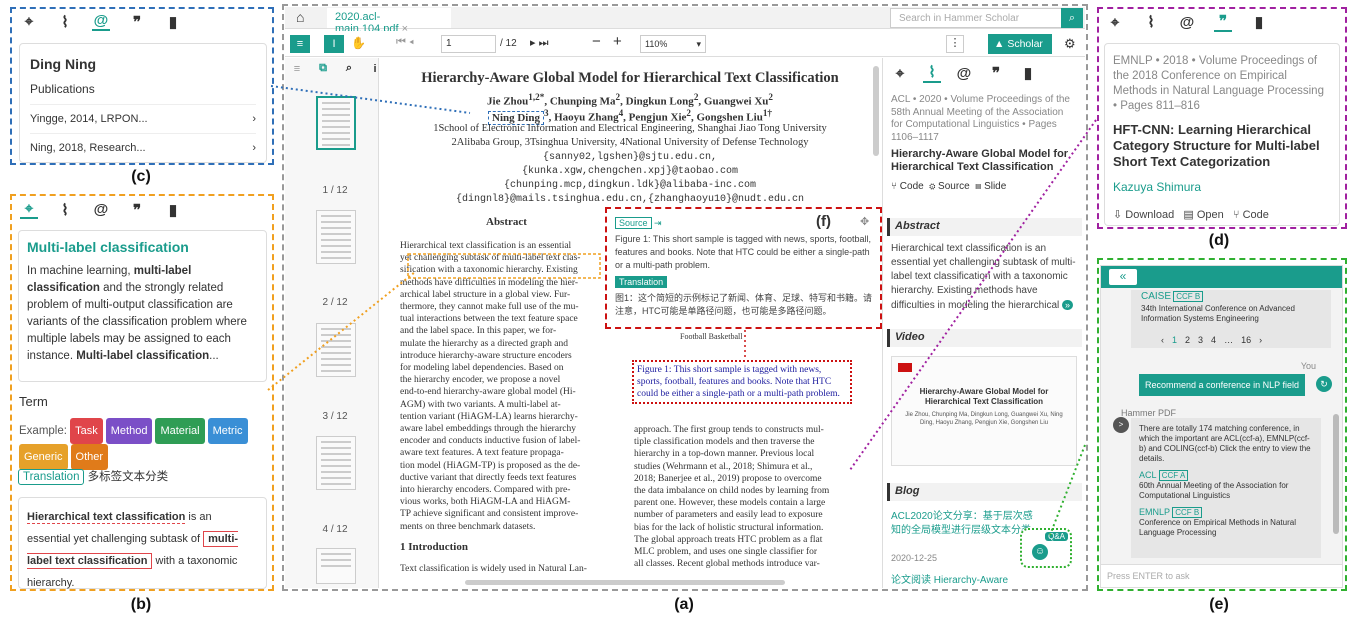 Image resolution: width=1362 pixels, height=617 pixels. I want to click on snippet-task: Hierarchical text classification, so click(106, 517).